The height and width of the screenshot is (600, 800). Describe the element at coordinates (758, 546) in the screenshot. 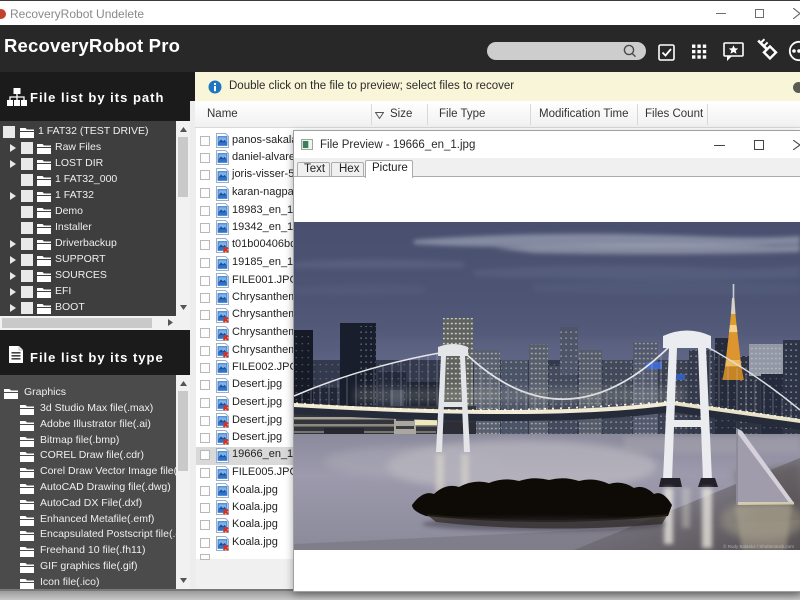

I see `svg-text:© Rudy Balasko / Shutterstock.: © Rudy Balasko / Shutterstock.com` at that location.